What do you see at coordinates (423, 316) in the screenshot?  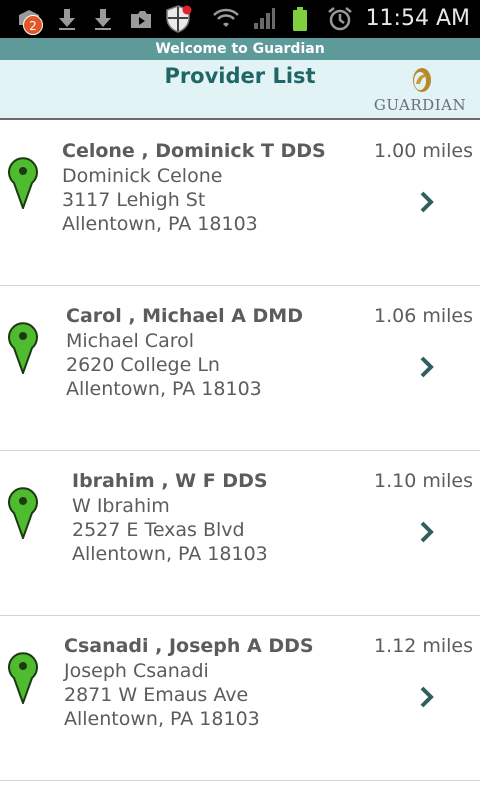 I see `distance-label: 1.06 miles` at bounding box center [423, 316].